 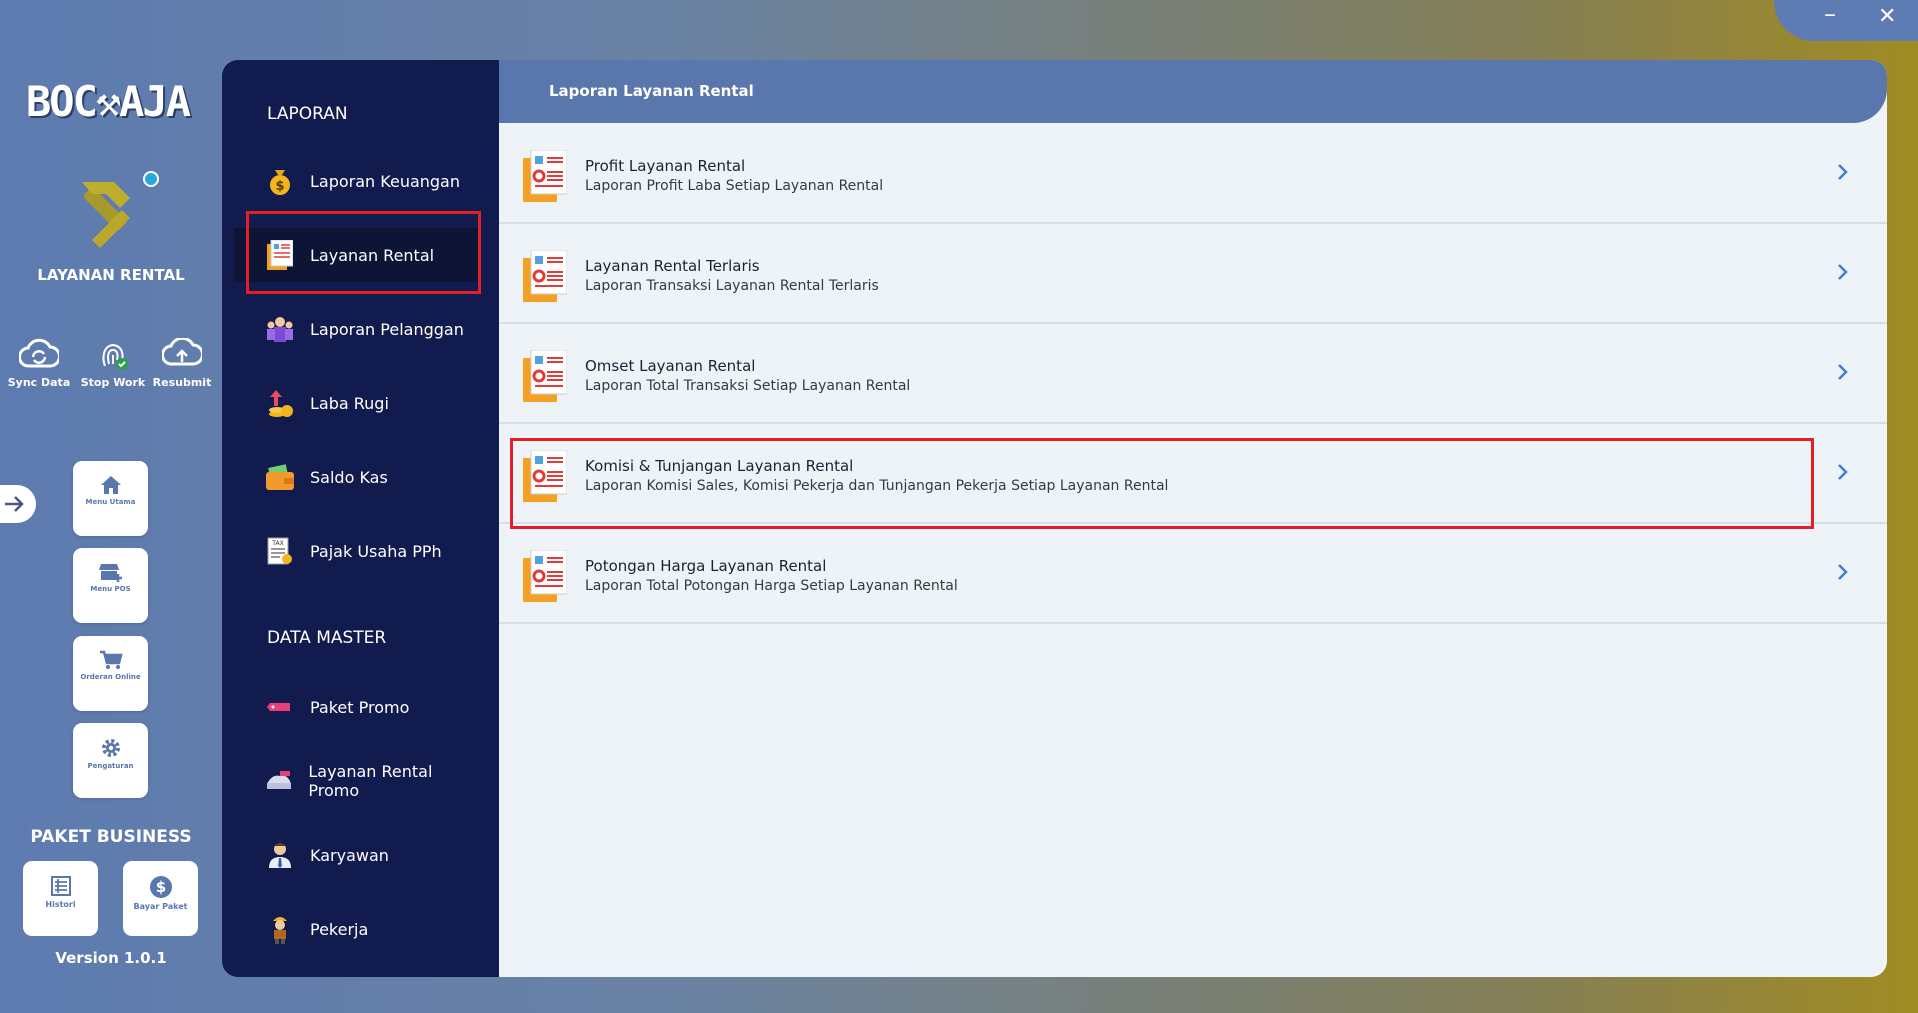 I want to click on employee-icon, so click(x=280, y=855).